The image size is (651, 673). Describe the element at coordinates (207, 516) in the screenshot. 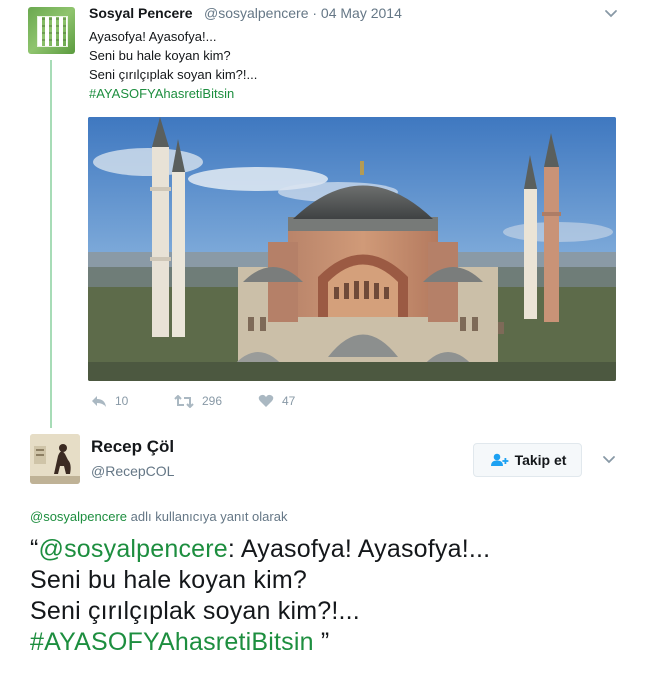

I see `reply-context-text: adlı kullanıcıya yanıt olarak` at that location.